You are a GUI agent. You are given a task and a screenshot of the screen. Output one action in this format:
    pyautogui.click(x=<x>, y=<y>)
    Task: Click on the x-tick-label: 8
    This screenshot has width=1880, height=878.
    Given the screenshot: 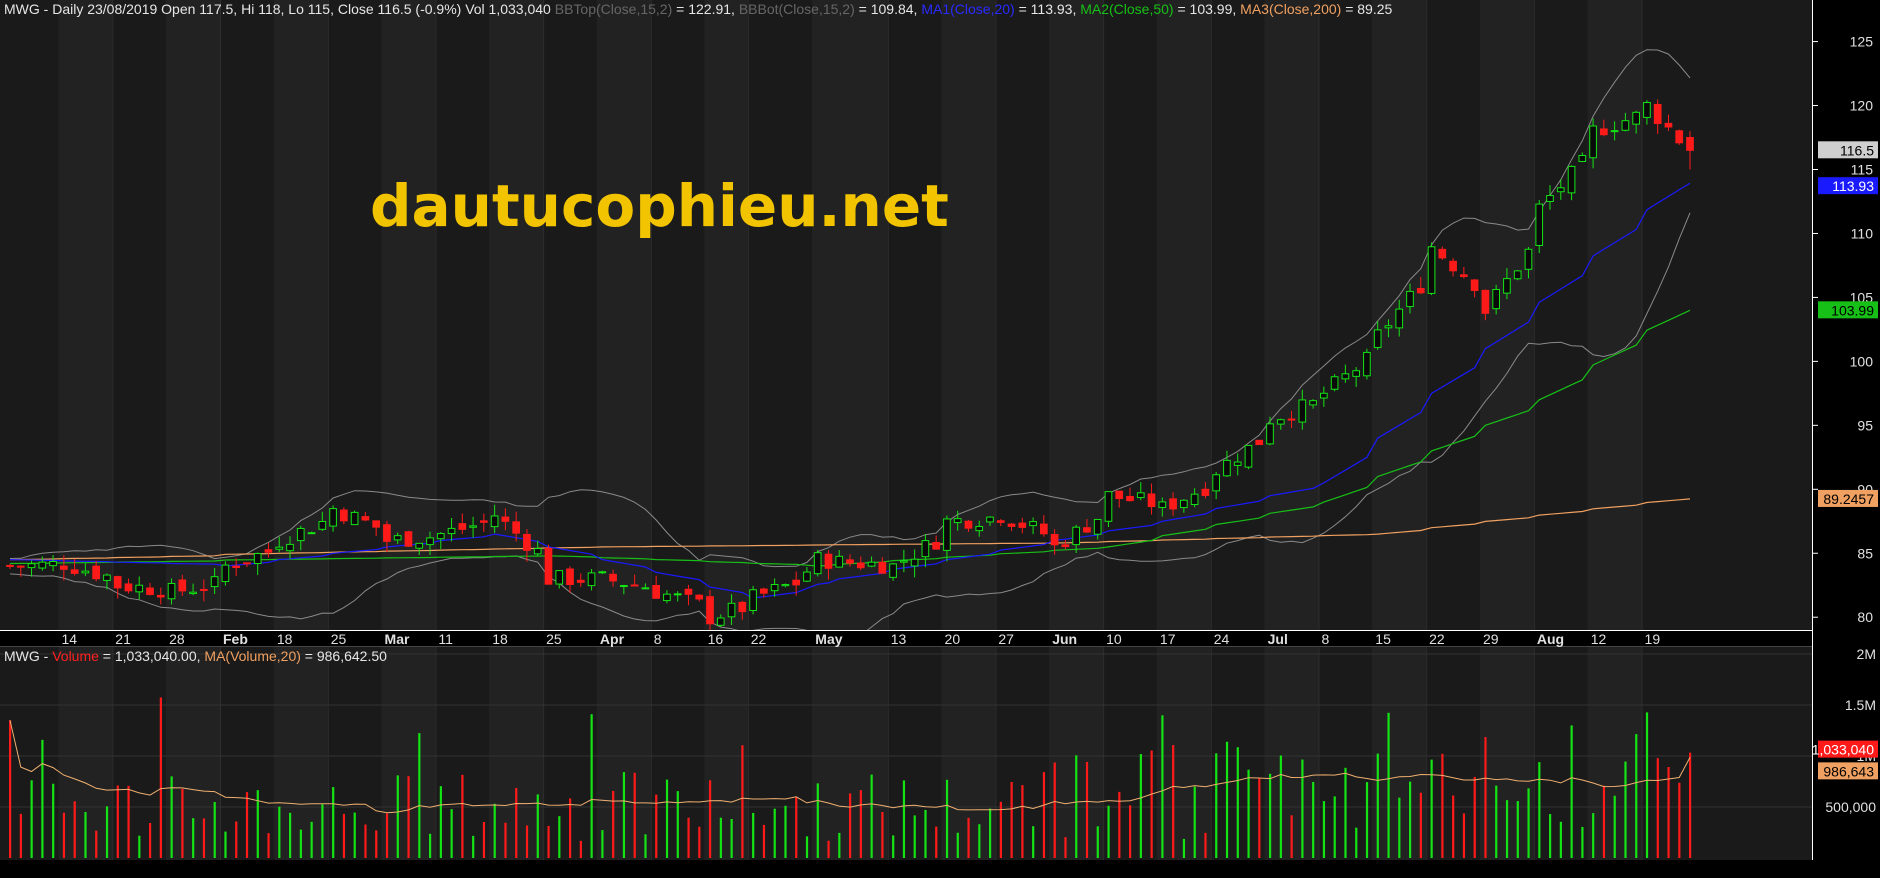 What is the action you would take?
    pyautogui.click(x=658, y=639)
    